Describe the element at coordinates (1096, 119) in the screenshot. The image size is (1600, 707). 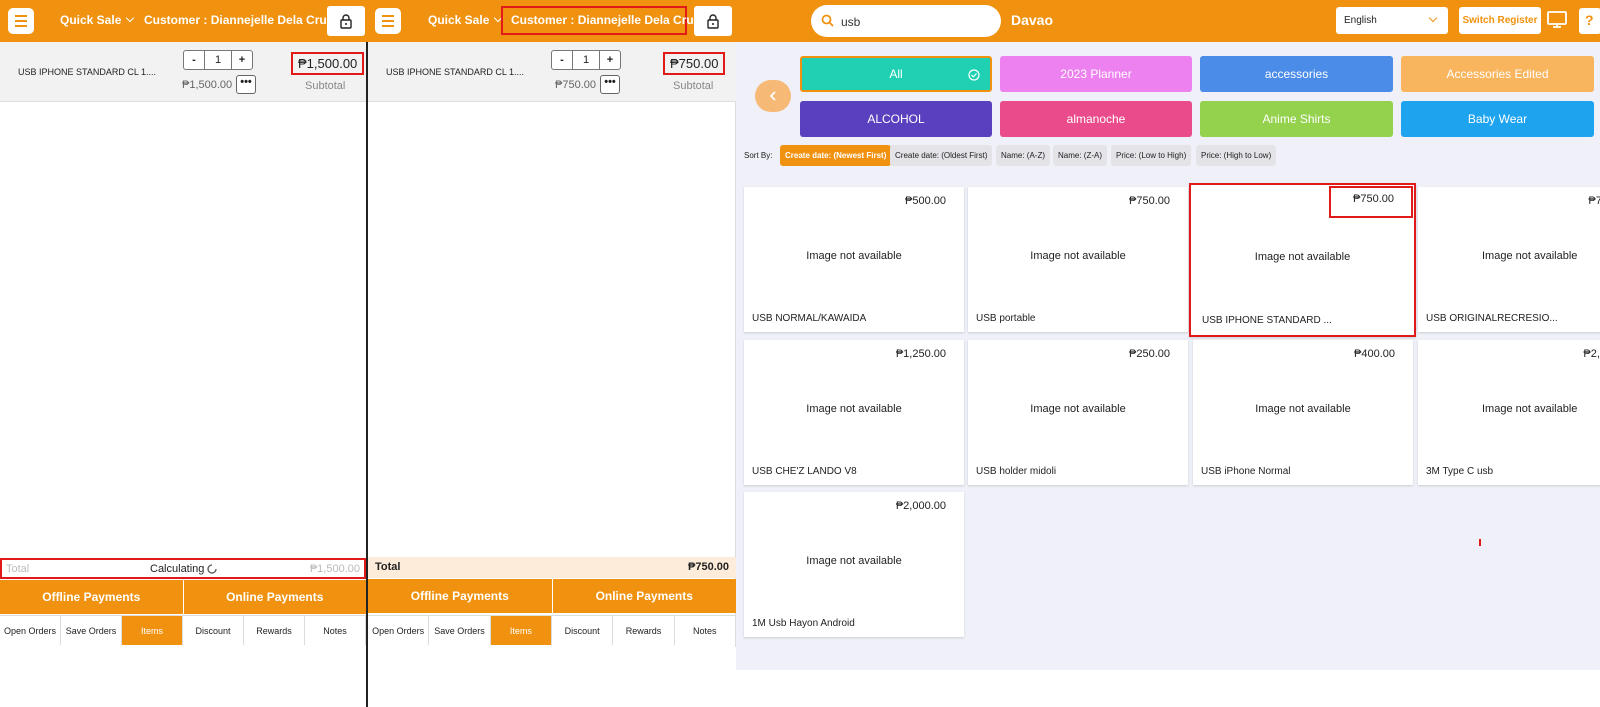
I see `category-almanoche: almanoche` at that location.